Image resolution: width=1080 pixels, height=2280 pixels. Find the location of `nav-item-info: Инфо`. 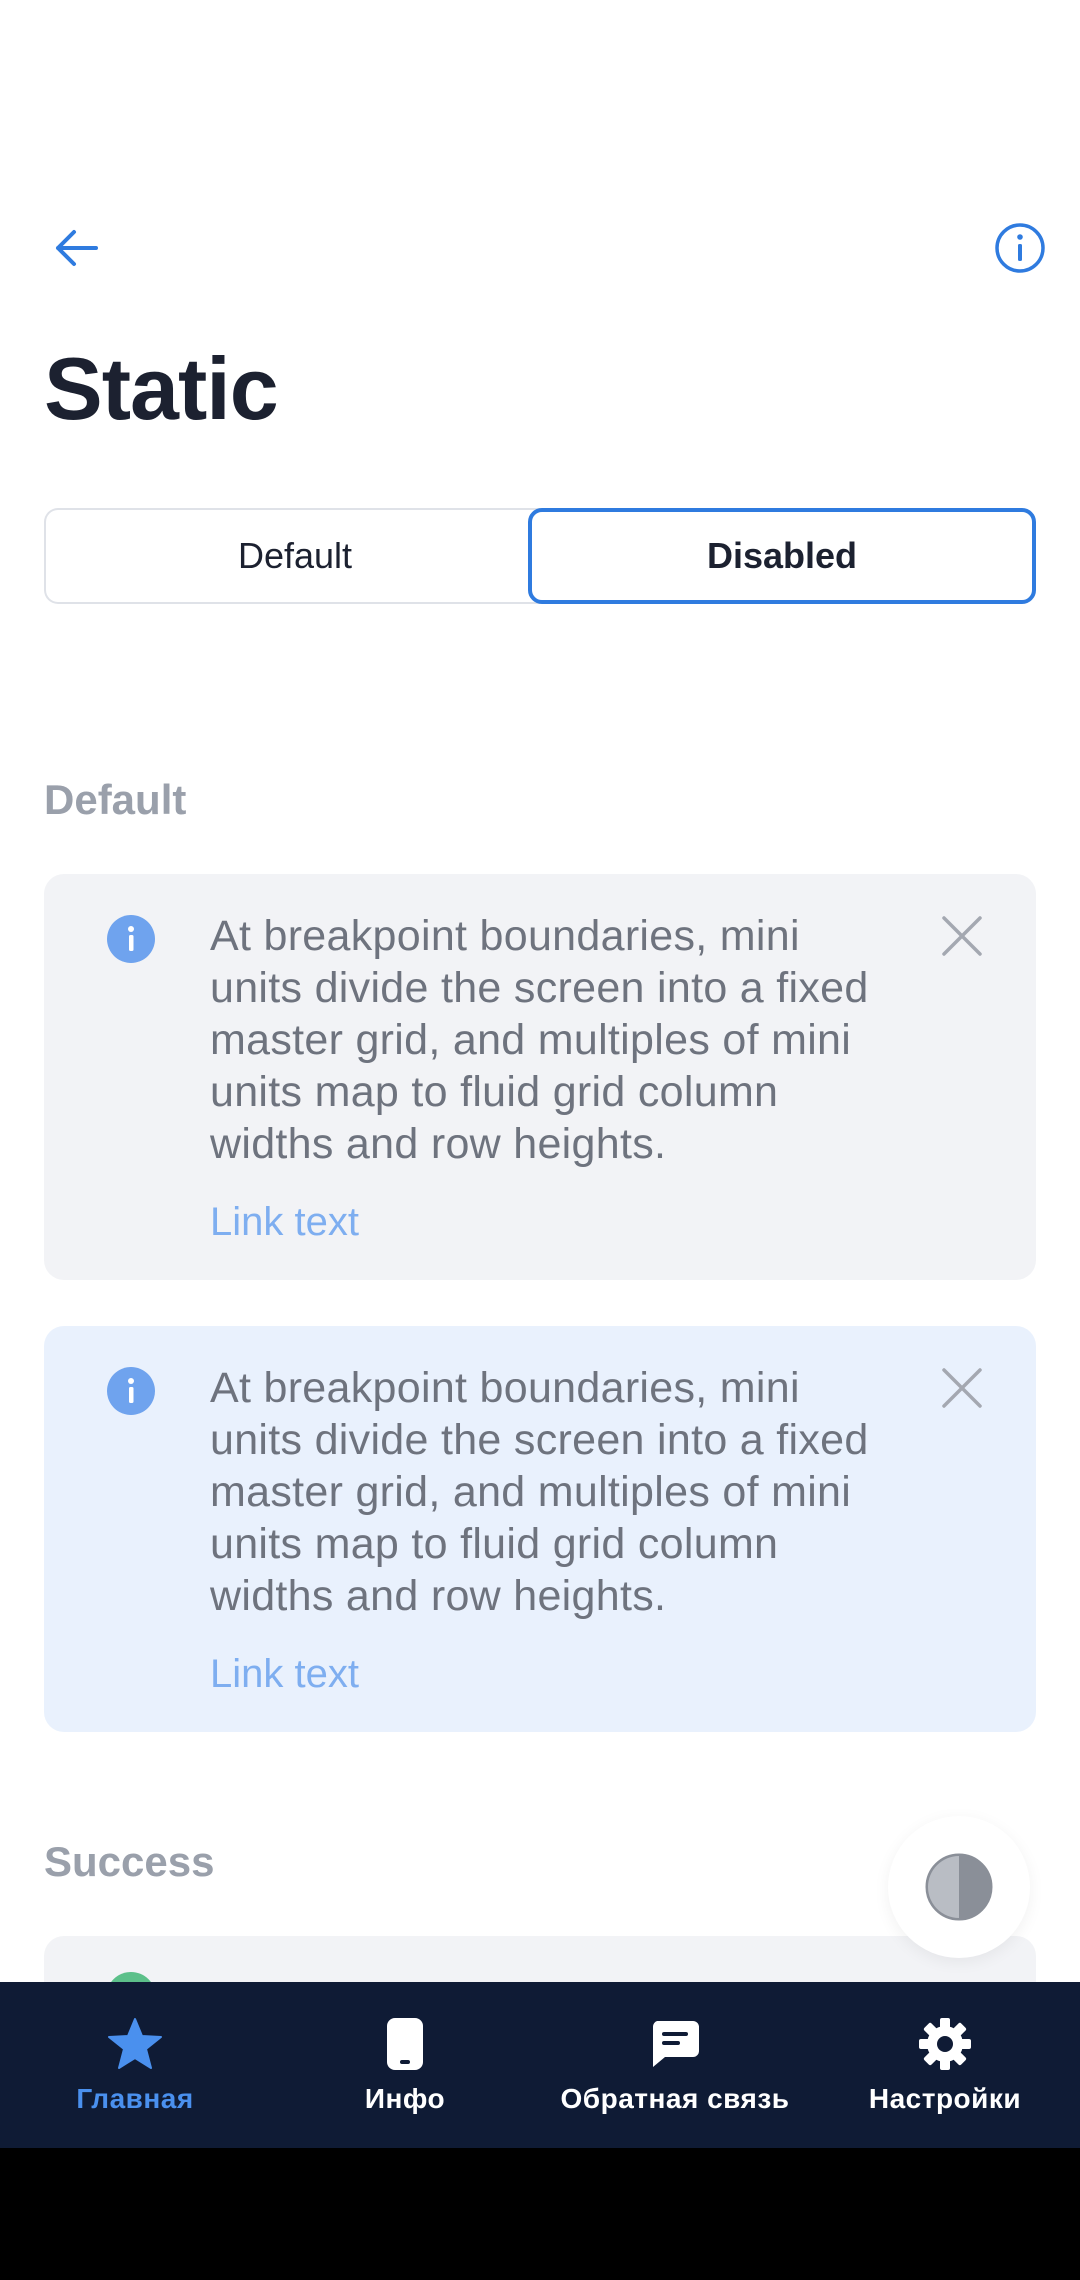

nav-item-info: Инфо is located at coordinates (405, 2065).